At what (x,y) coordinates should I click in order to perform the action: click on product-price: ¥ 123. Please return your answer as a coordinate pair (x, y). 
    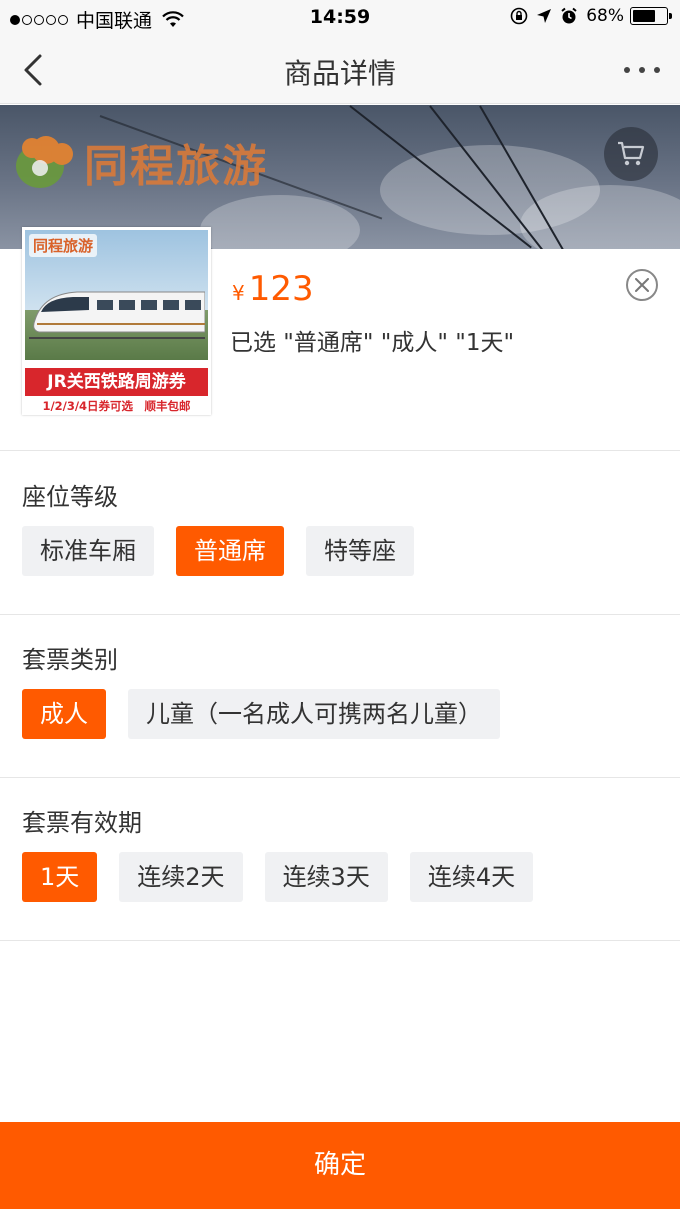
    Looking at the image, I should click on (273, 289).